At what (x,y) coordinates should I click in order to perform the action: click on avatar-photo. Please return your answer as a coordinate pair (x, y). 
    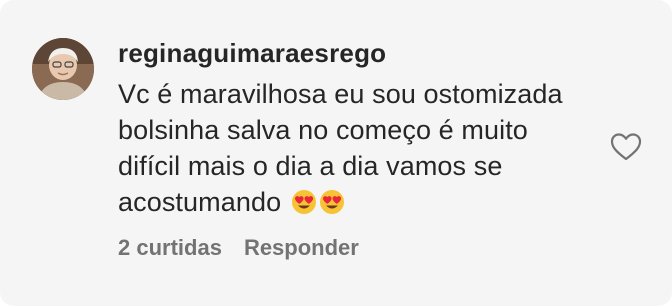
    Looking at the image, I should click on (63, 69).